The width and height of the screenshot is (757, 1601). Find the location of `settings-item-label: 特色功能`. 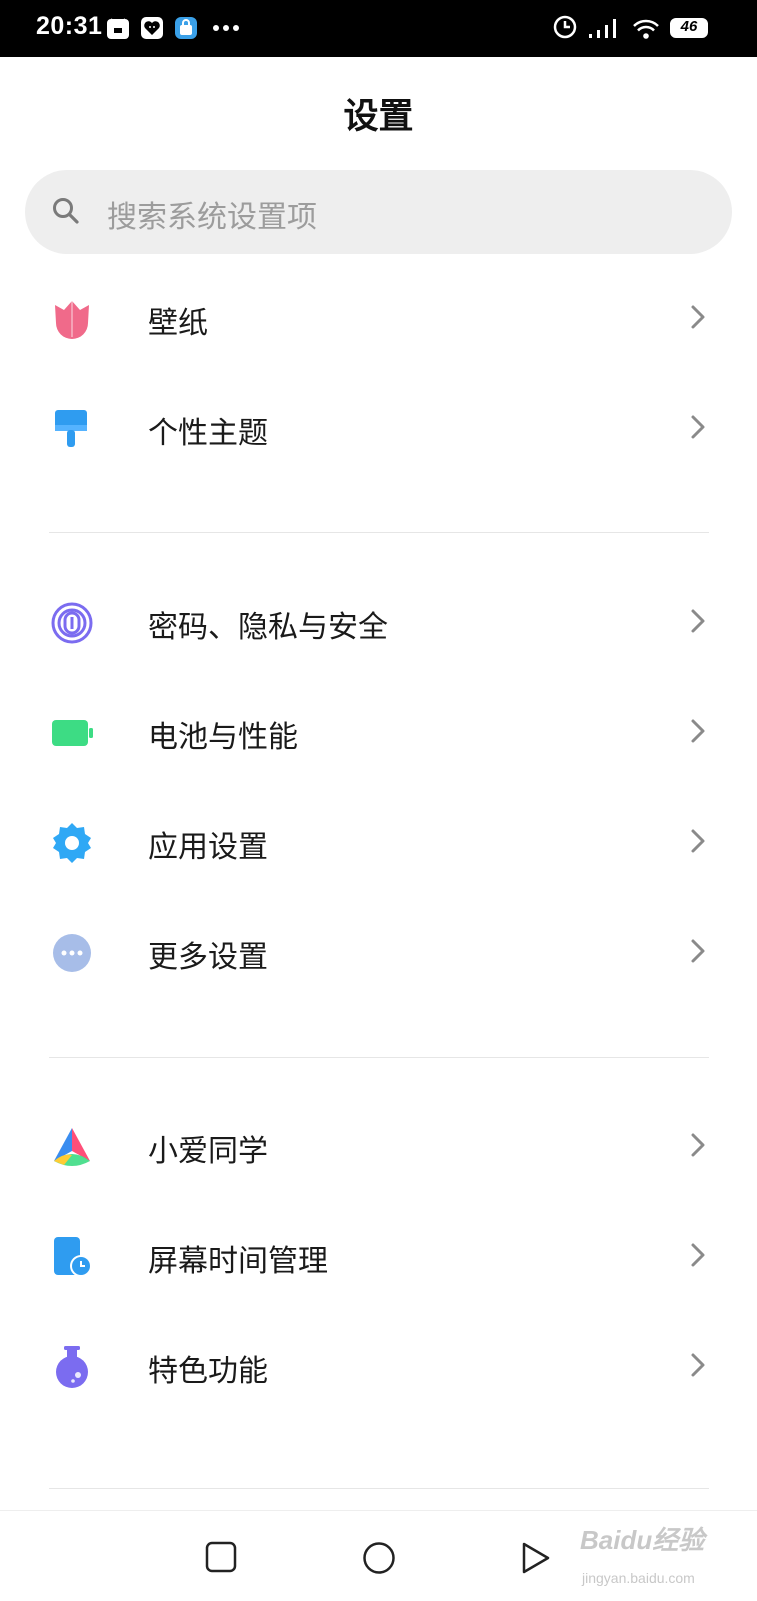

settings-item-label: 特色功能 is located at coordinates (208, 1371).